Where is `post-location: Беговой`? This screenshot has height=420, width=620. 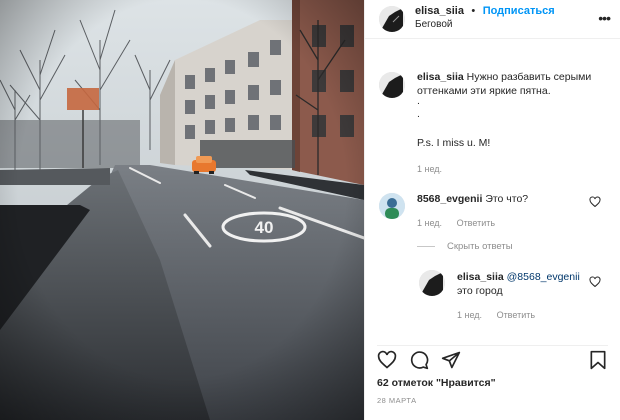
post-location: Беговой is located at coordinates (485, 25).